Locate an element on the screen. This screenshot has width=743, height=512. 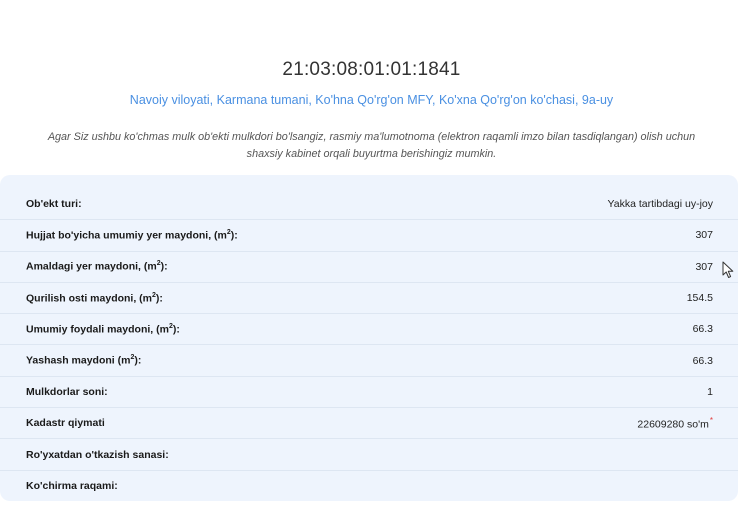
detail-row-actual-land-area: Amaldagi yer maydoni, (m2): 307 is located at coordinates (369, 267).